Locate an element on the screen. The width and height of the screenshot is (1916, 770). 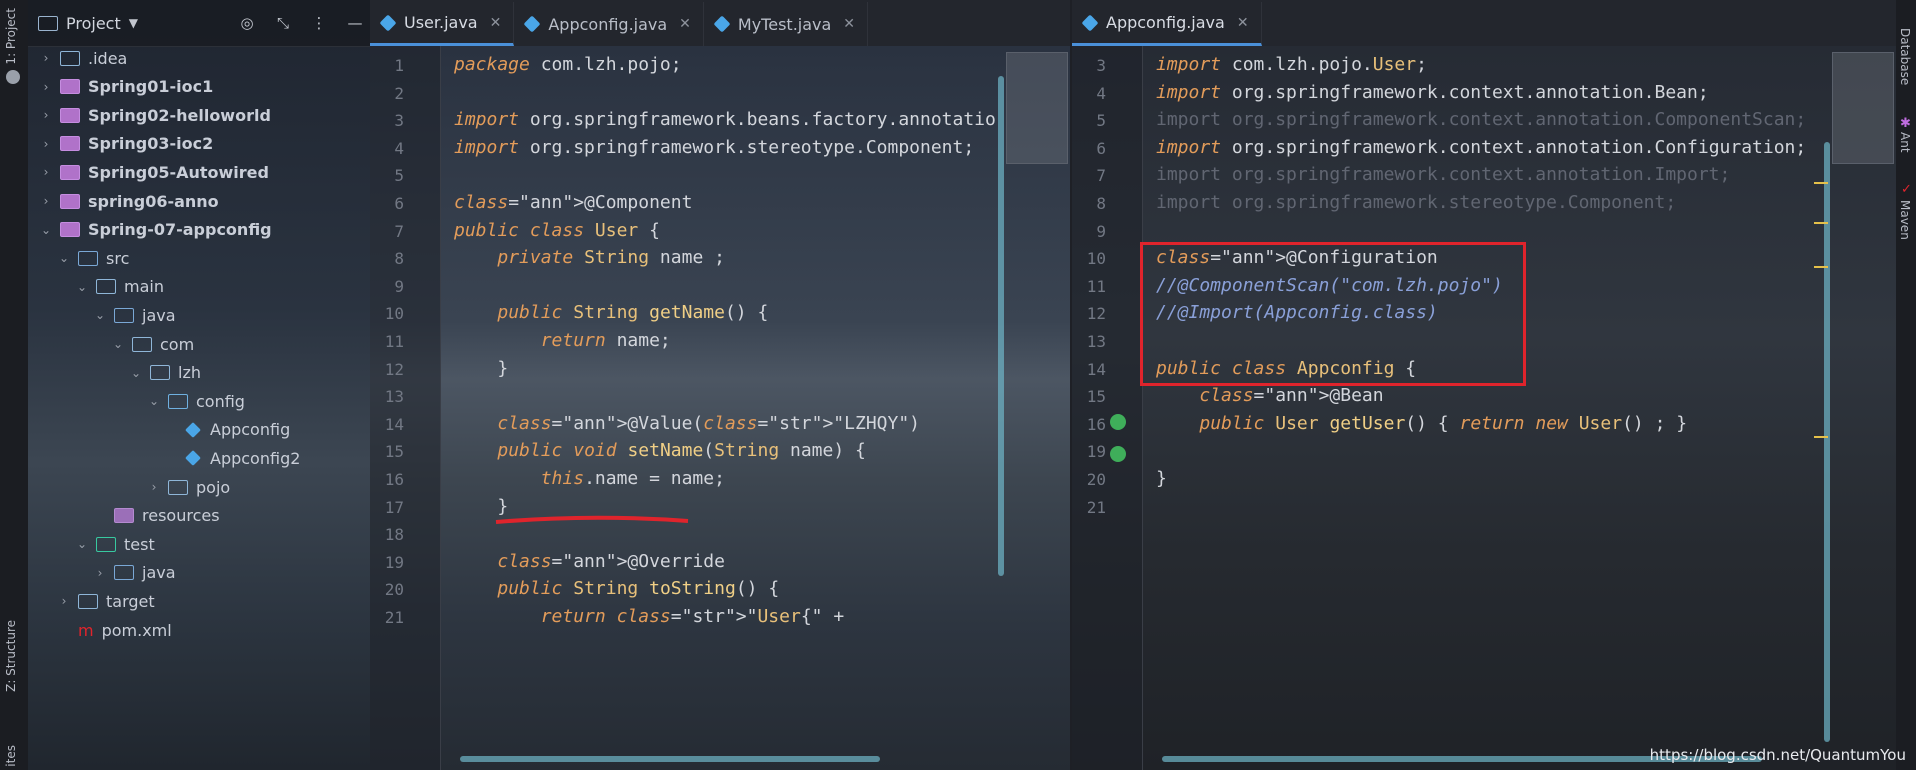
structure-tool-label: Z: Structure is located at coordinates (11, 656).